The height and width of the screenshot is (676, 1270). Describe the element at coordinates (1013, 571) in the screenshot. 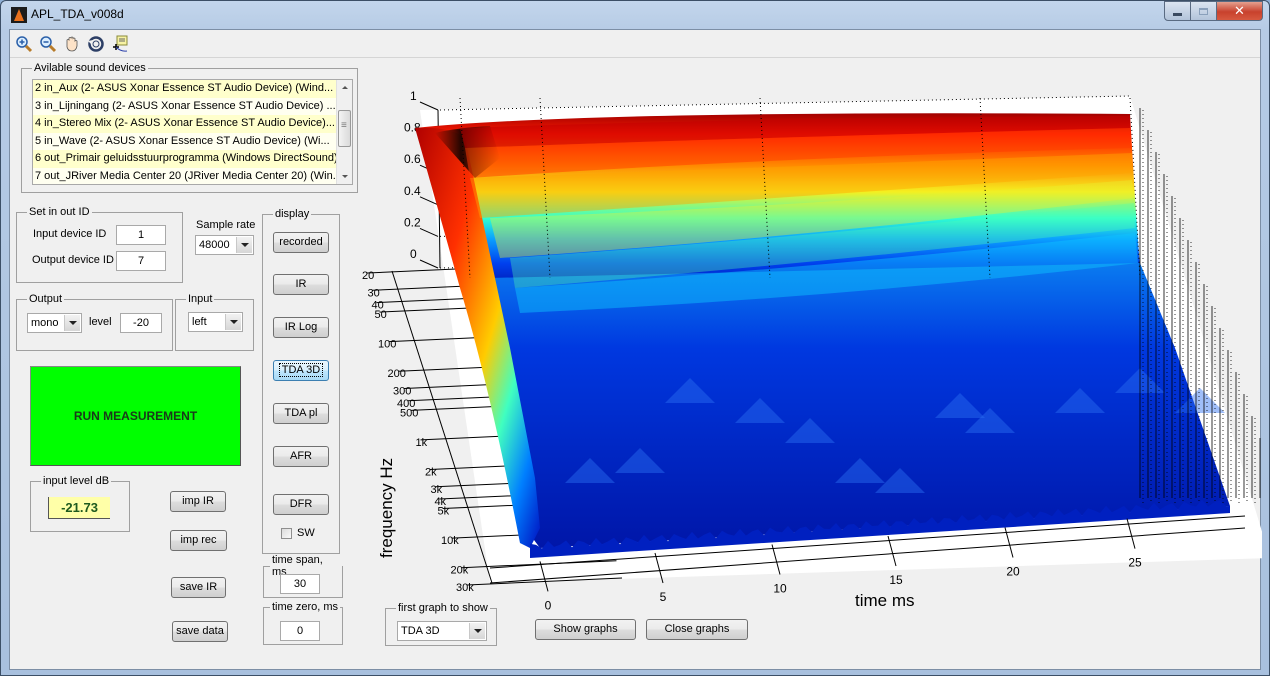

I see `time-tick-label: 20` at that location.